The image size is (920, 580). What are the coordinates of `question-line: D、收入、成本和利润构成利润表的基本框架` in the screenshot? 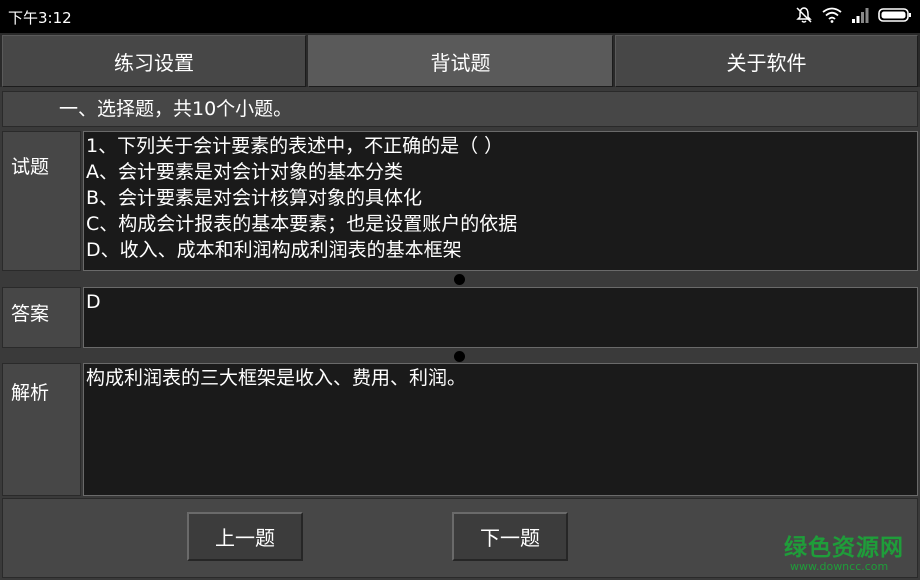 It's located at (274, 250).